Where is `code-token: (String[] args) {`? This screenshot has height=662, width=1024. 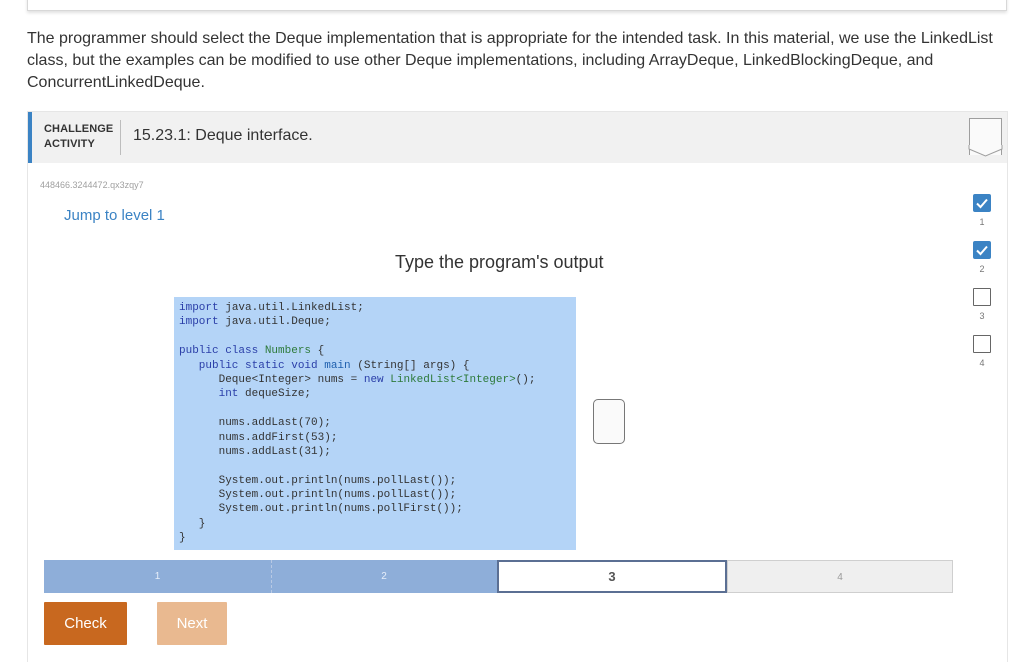 code-token: (String[] args) { is located at coordinates (413, 365).